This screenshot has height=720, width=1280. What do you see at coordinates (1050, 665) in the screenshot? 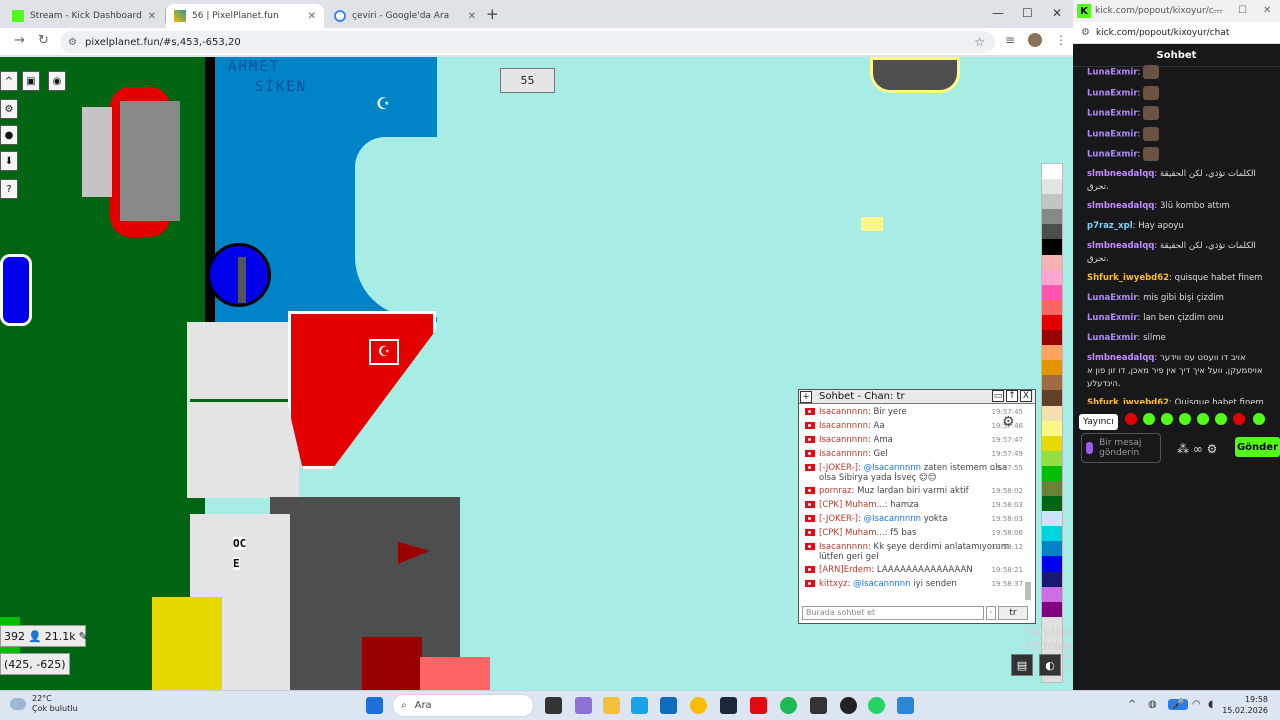
I see `palette-button-icon: ◐` at bounding box center [1050, 665].